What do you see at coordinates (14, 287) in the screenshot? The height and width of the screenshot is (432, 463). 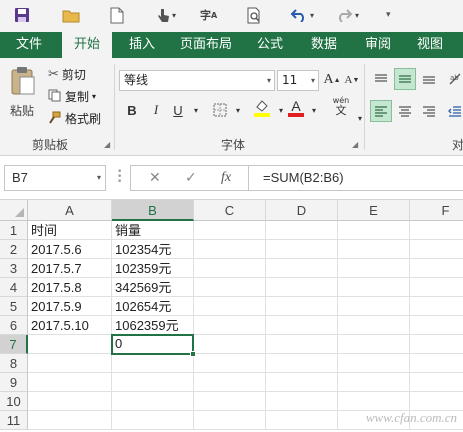 I see `row-header-4: 4` at bounding box center [14, 287].